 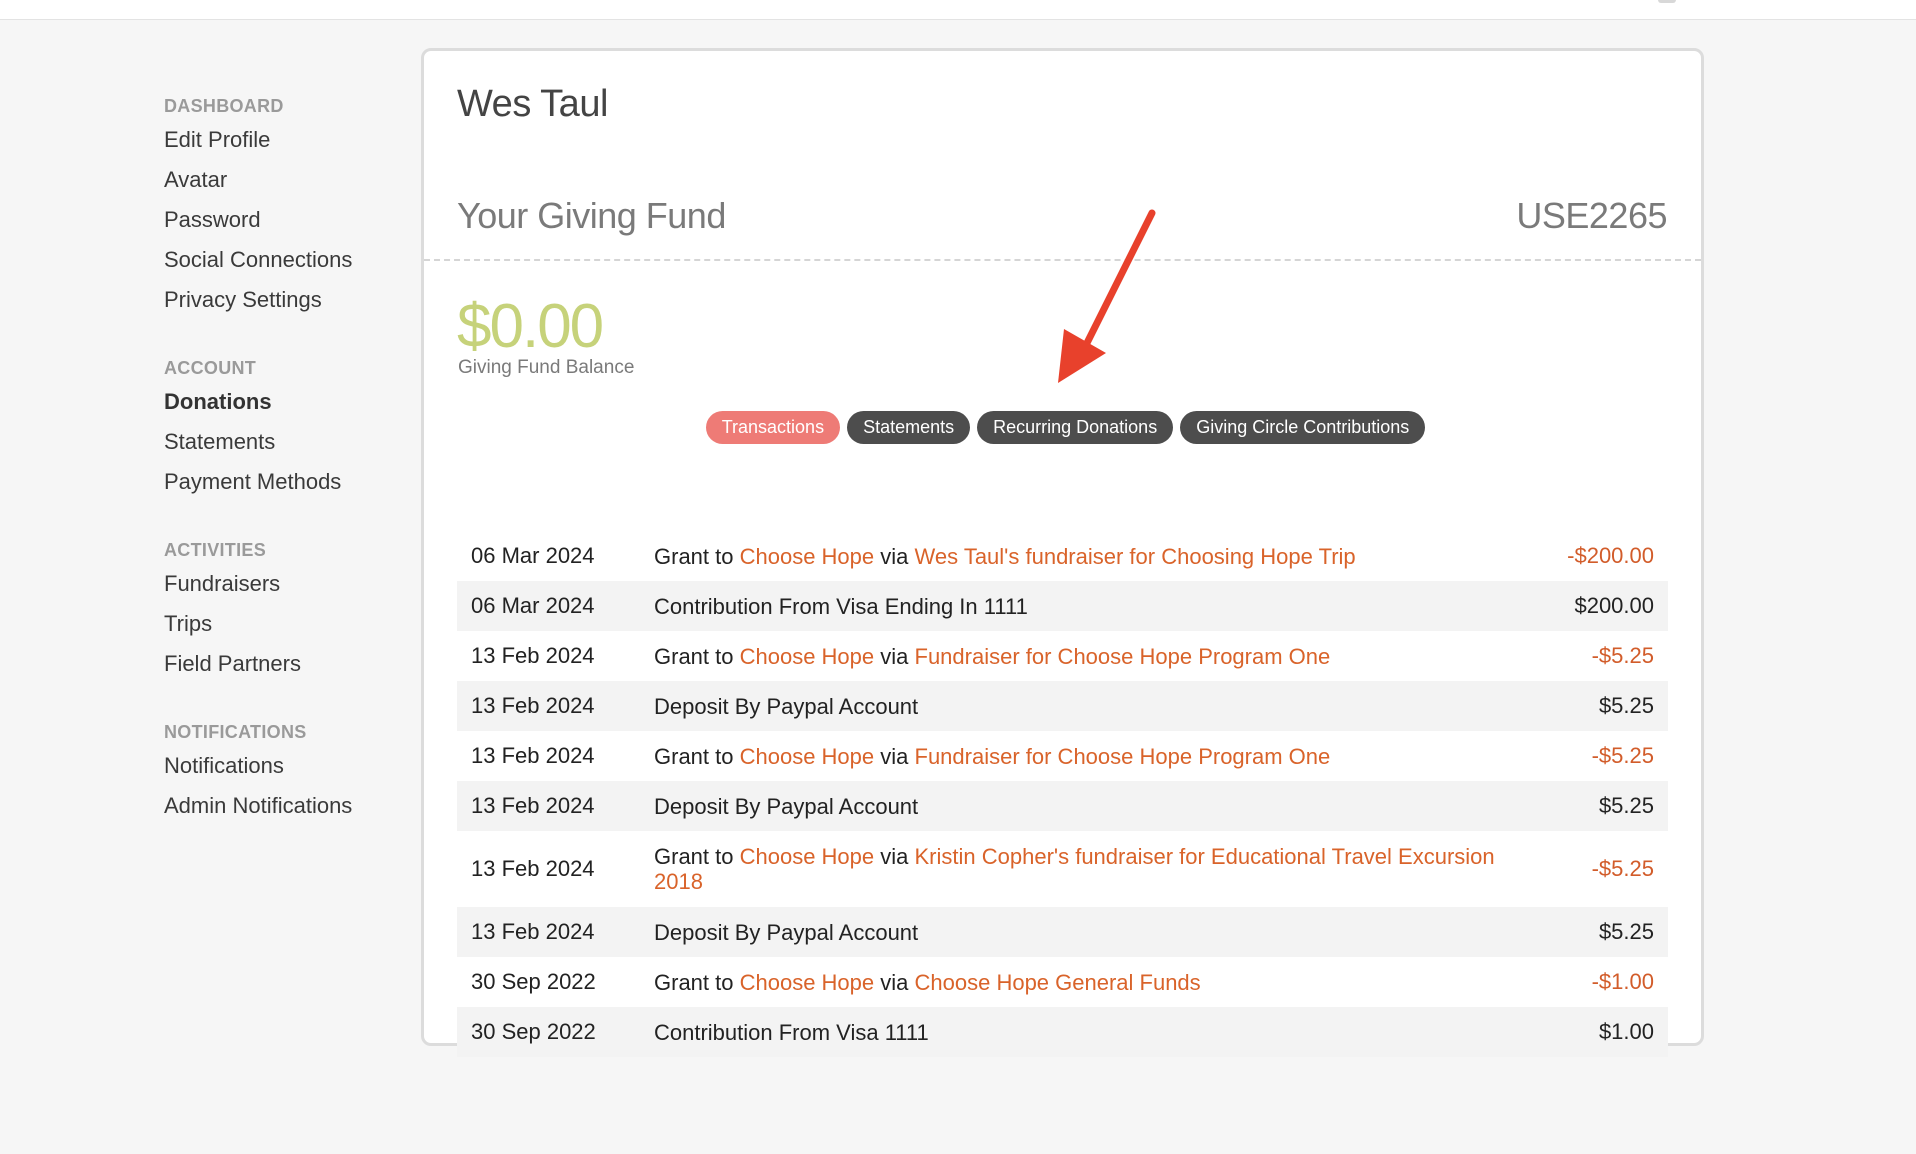 What do you see at coordinates (224, 106) in the screenshot?
I see `sidebar-heading-dashboard: DASHBOARD` at bounding box center [224, 106].